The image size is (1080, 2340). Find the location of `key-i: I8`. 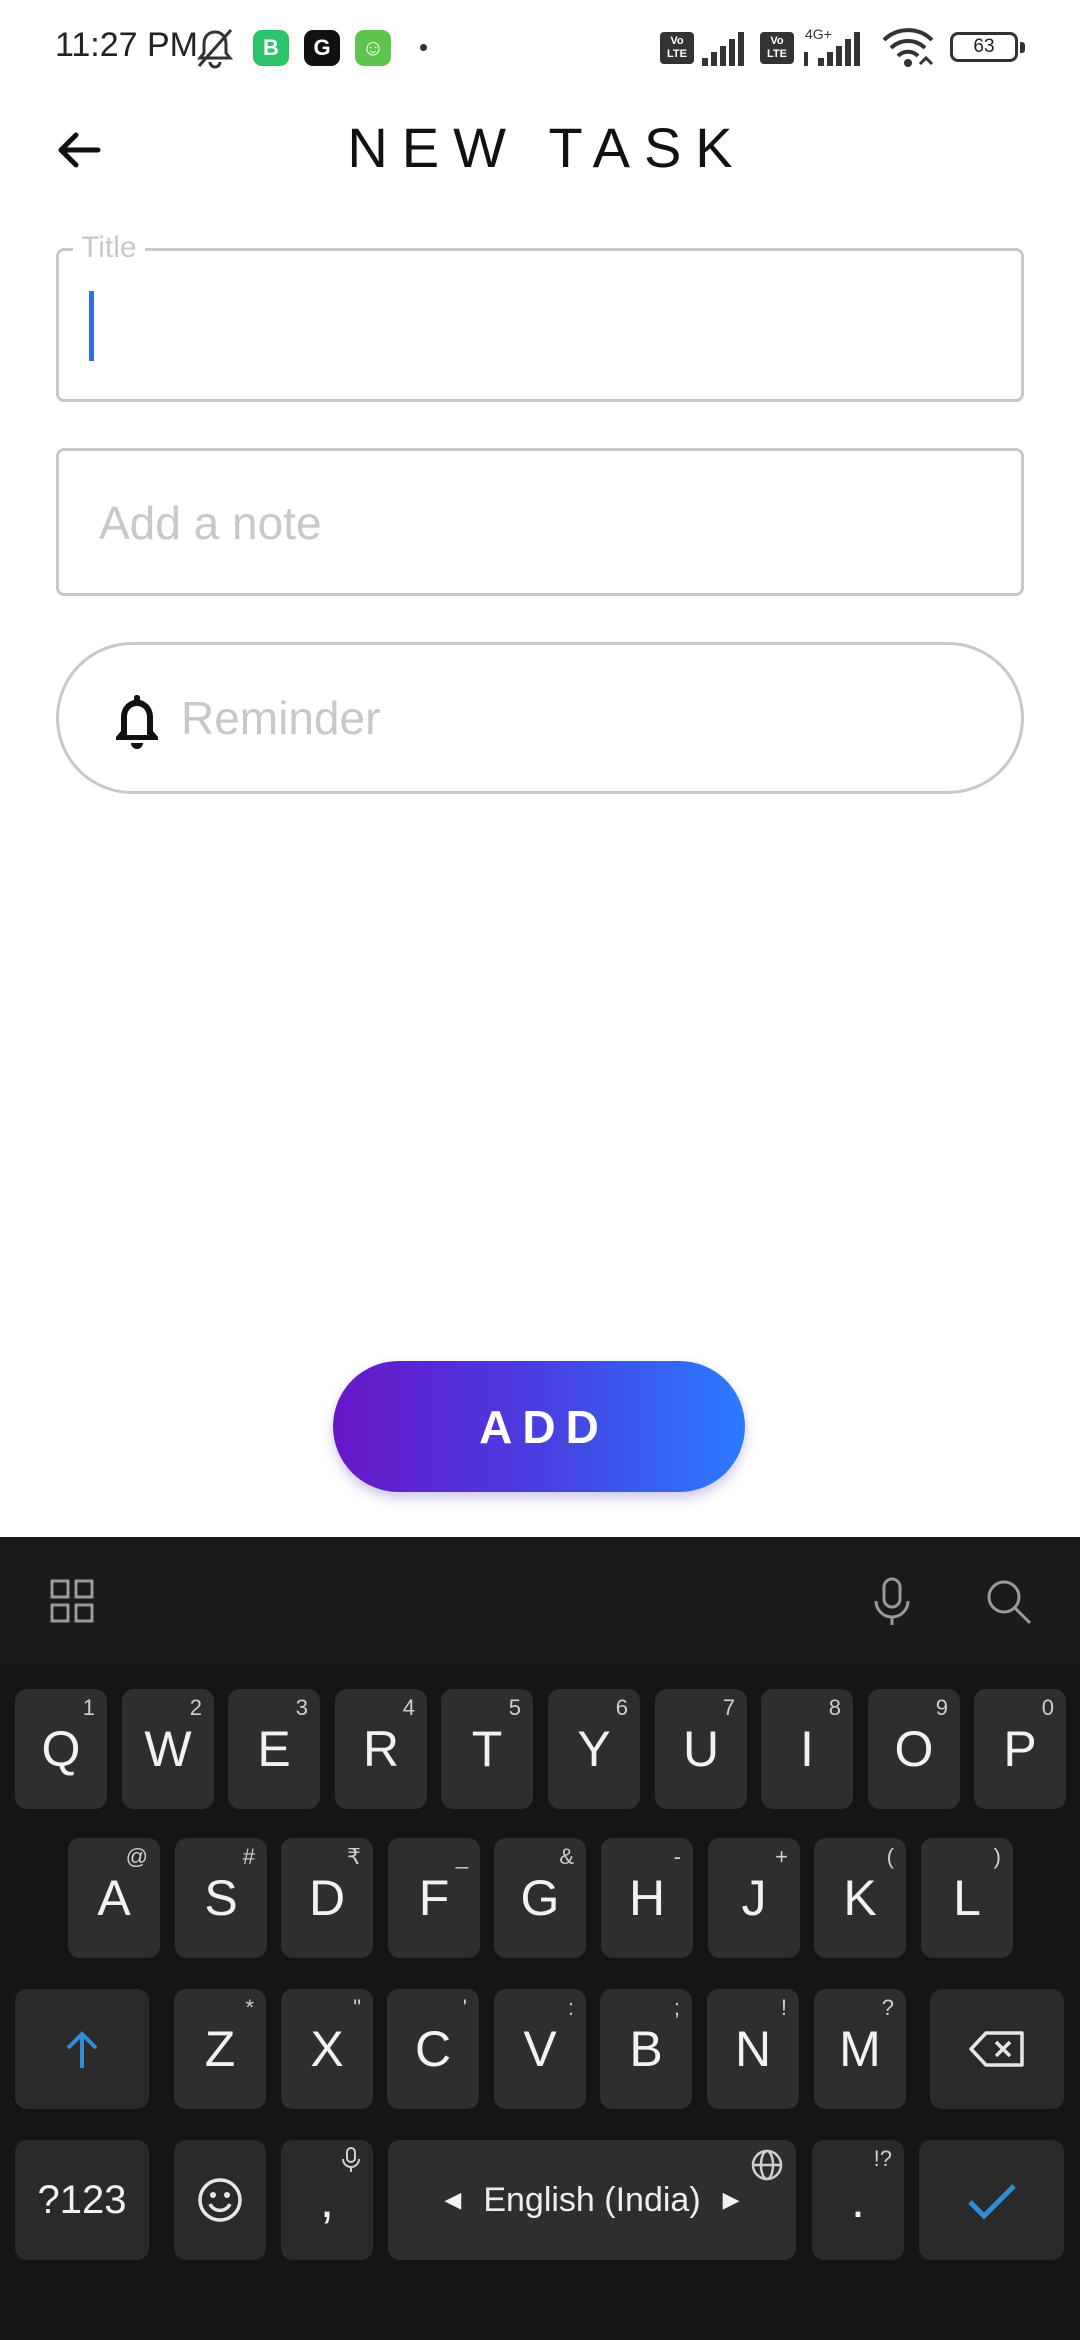

key-i: I8 is located at coordinates (807, 1749).